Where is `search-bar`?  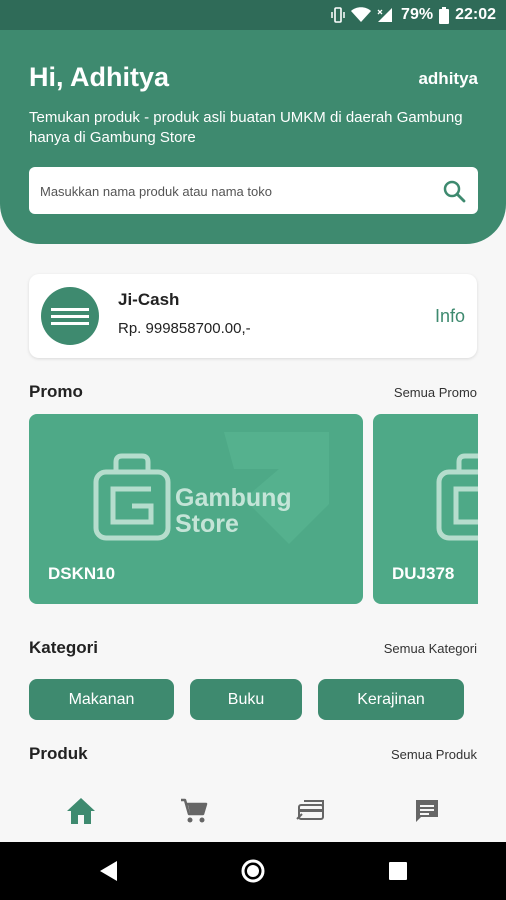
search-bar is located at coordinates (253, 191).